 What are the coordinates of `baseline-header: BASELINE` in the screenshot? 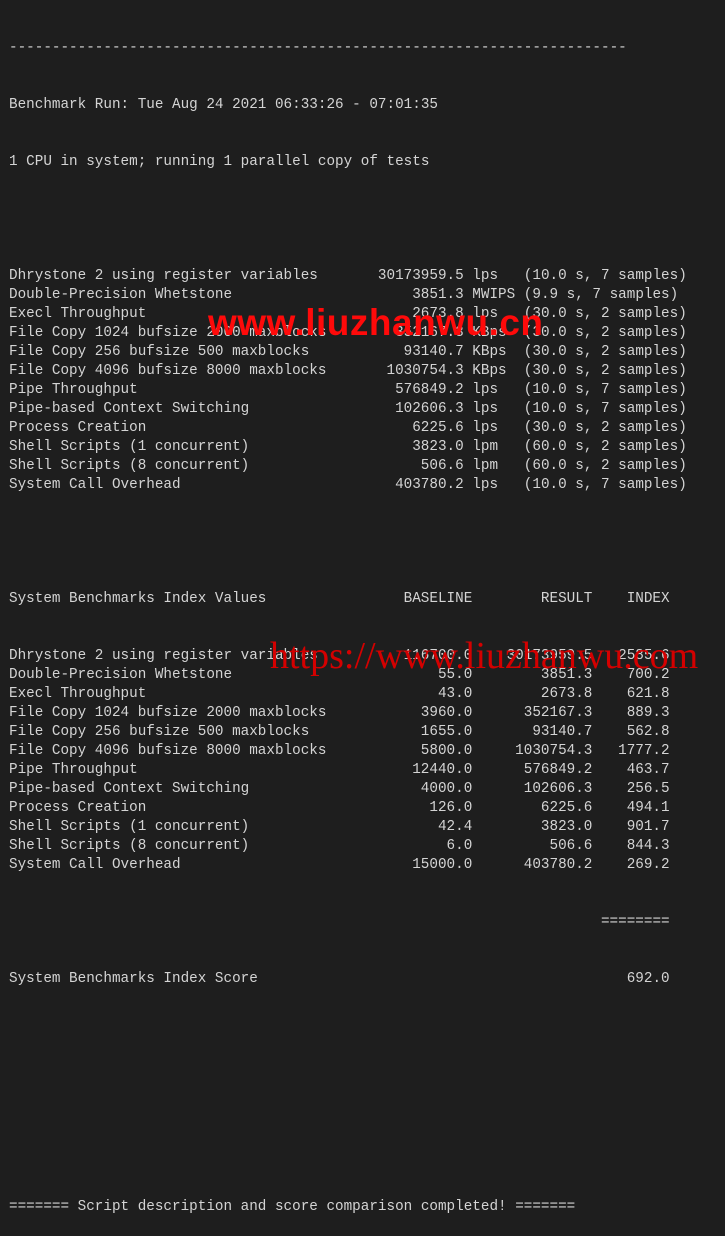 It's located at (438, 599).